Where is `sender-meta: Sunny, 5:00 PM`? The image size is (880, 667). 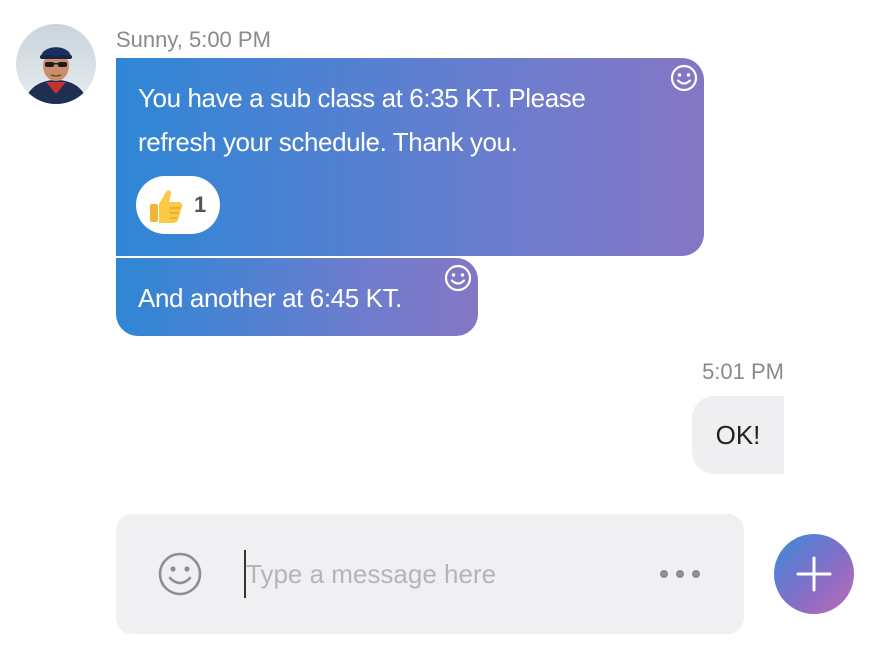 sender-meta: Sunny, 5:00 PM is located at coordinates (193, 39).